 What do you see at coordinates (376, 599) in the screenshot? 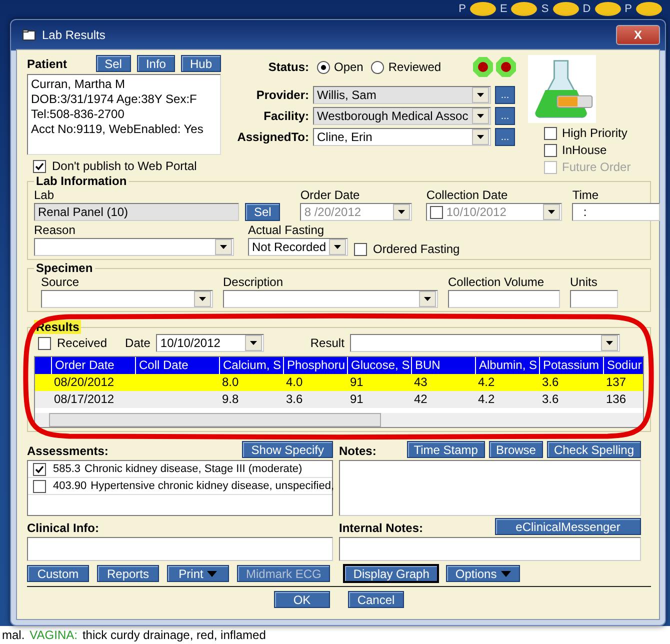
I see `dialog-button: Cancel` at bounding box center [376, 599].